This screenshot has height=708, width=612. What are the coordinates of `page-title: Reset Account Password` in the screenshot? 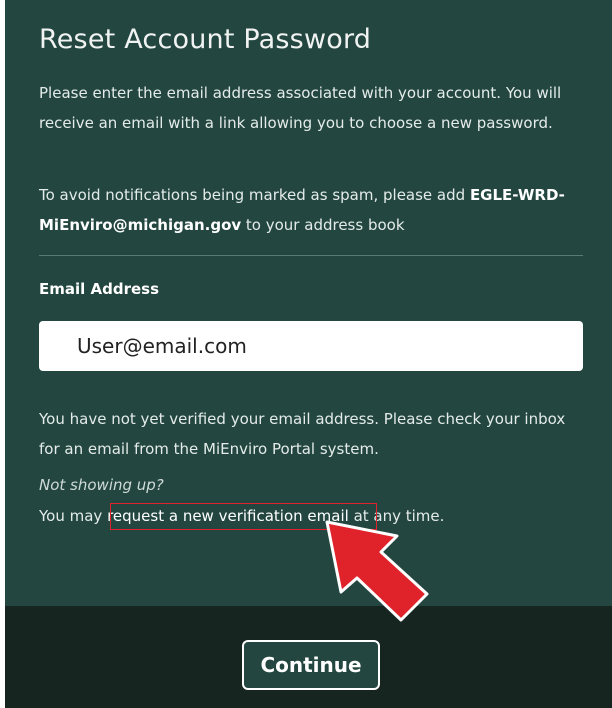 It's located at (205, 39).